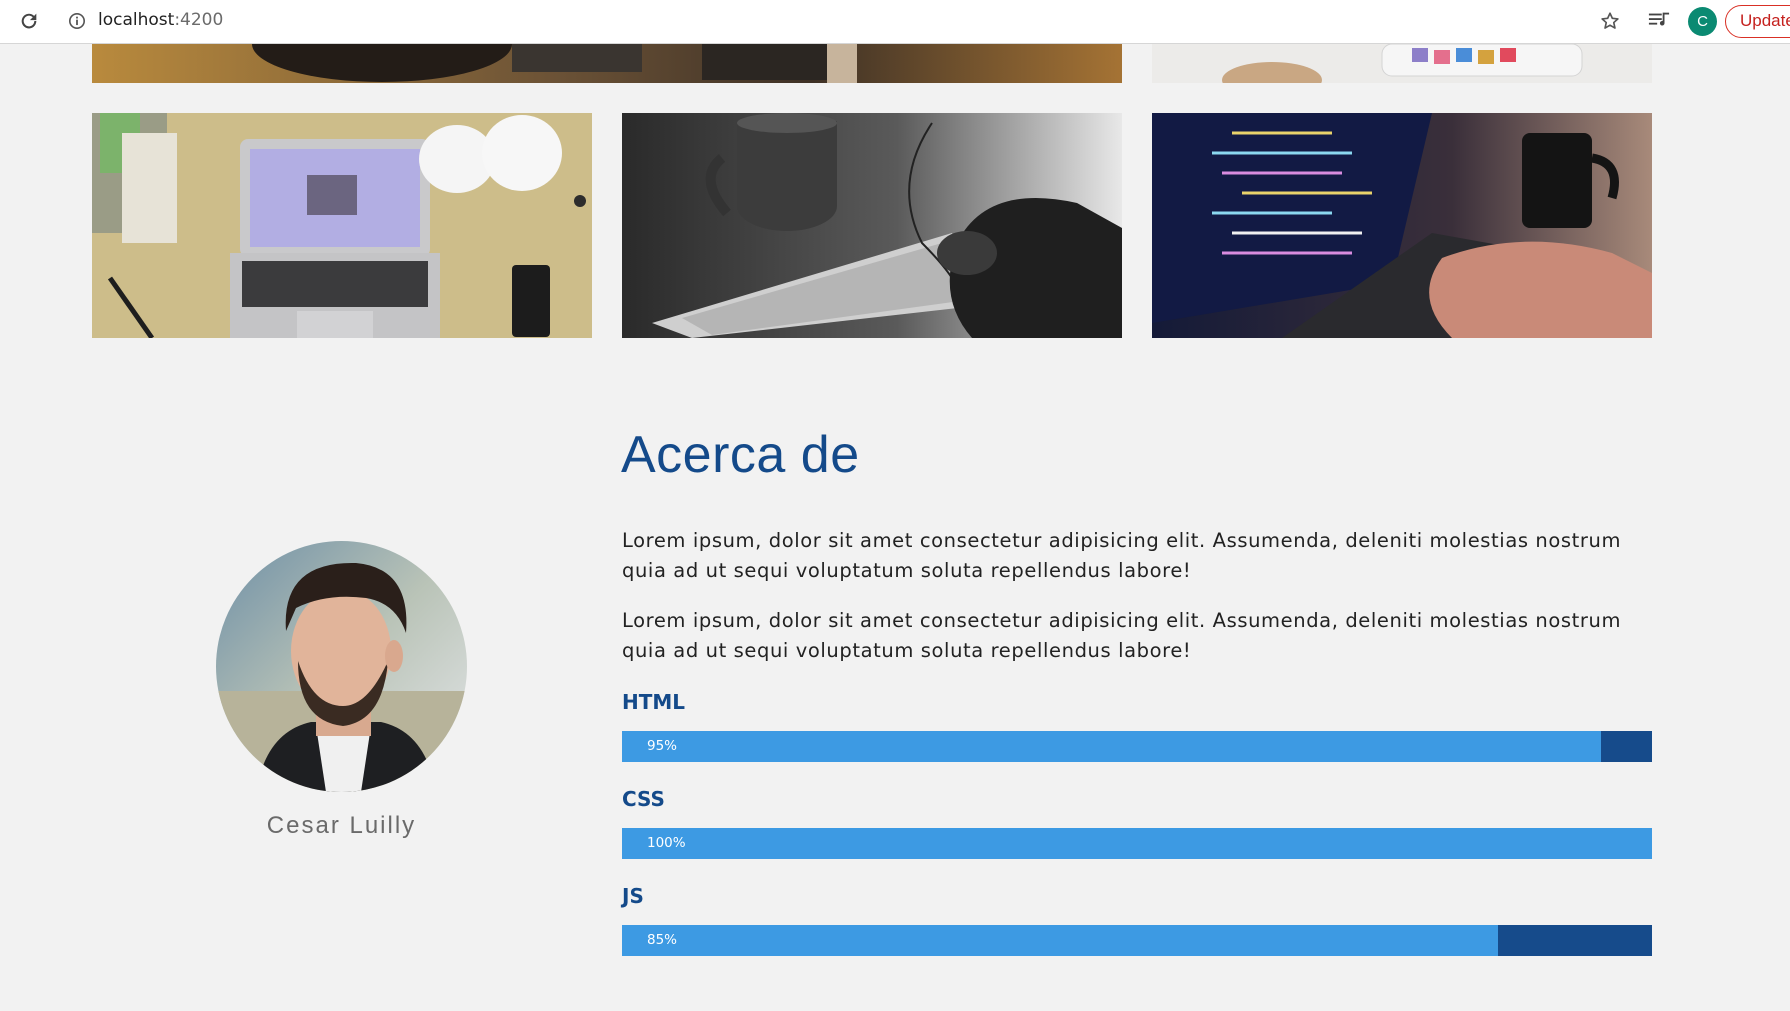 The width and height of the screenshot is (1790, 1011). Describe the element at coordinates (1402, 225) in the screenshot. I see `gallery-image-coding-laptop` at that location.